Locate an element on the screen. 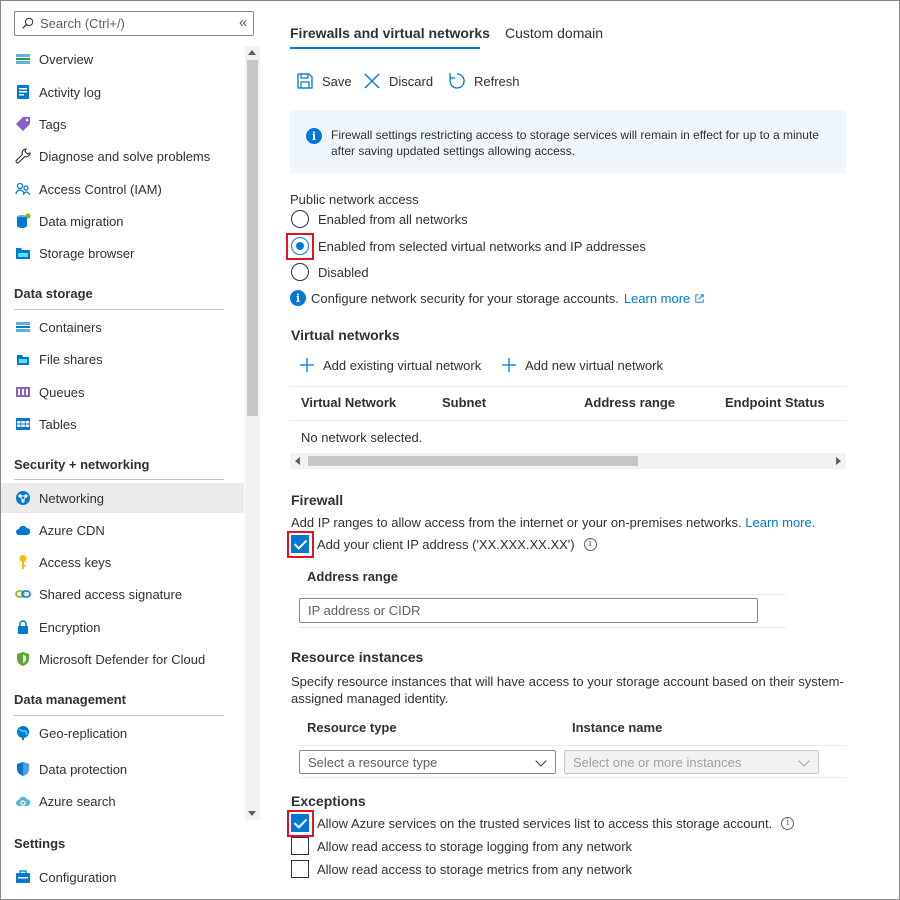  sidebar-item-geo-replication: Geo-replication is located at coordinates (122, 733).